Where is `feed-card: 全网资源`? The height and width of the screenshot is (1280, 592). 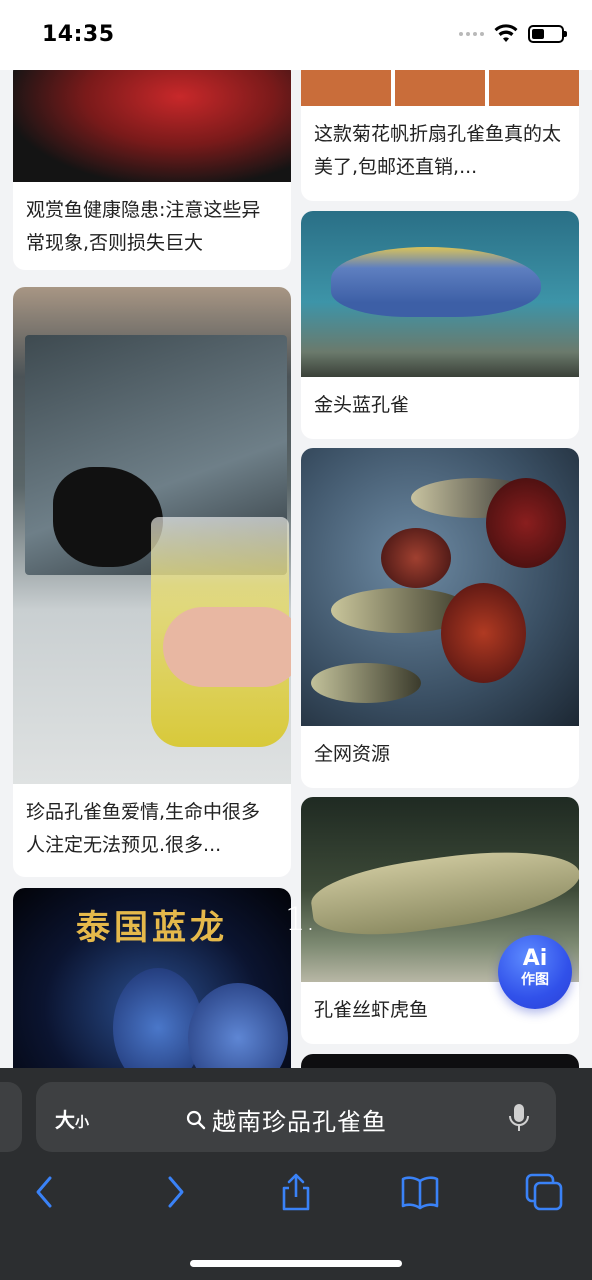 feed-card: 全网资源 is located at coordinates (440, 618).